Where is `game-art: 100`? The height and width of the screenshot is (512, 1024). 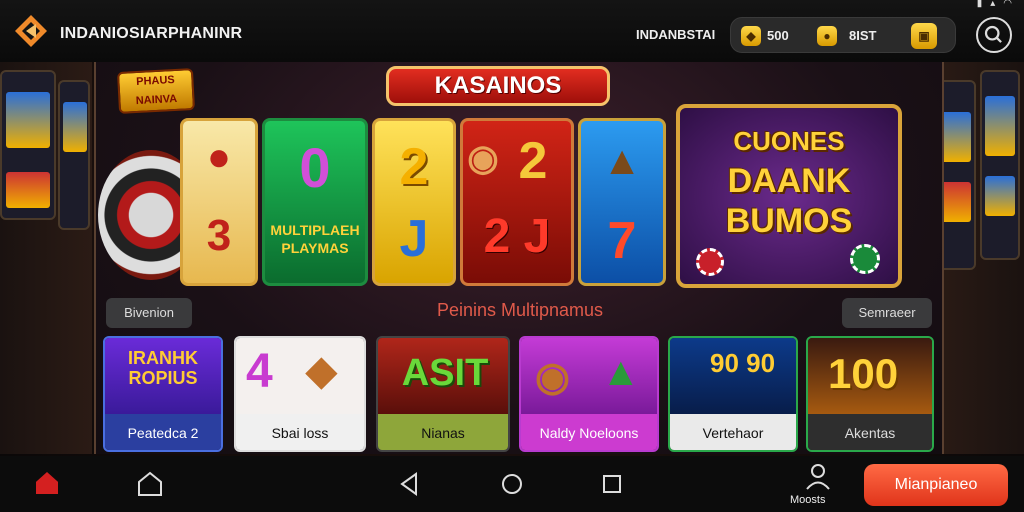
game-art: 100 is located at coordinates (870, 376).